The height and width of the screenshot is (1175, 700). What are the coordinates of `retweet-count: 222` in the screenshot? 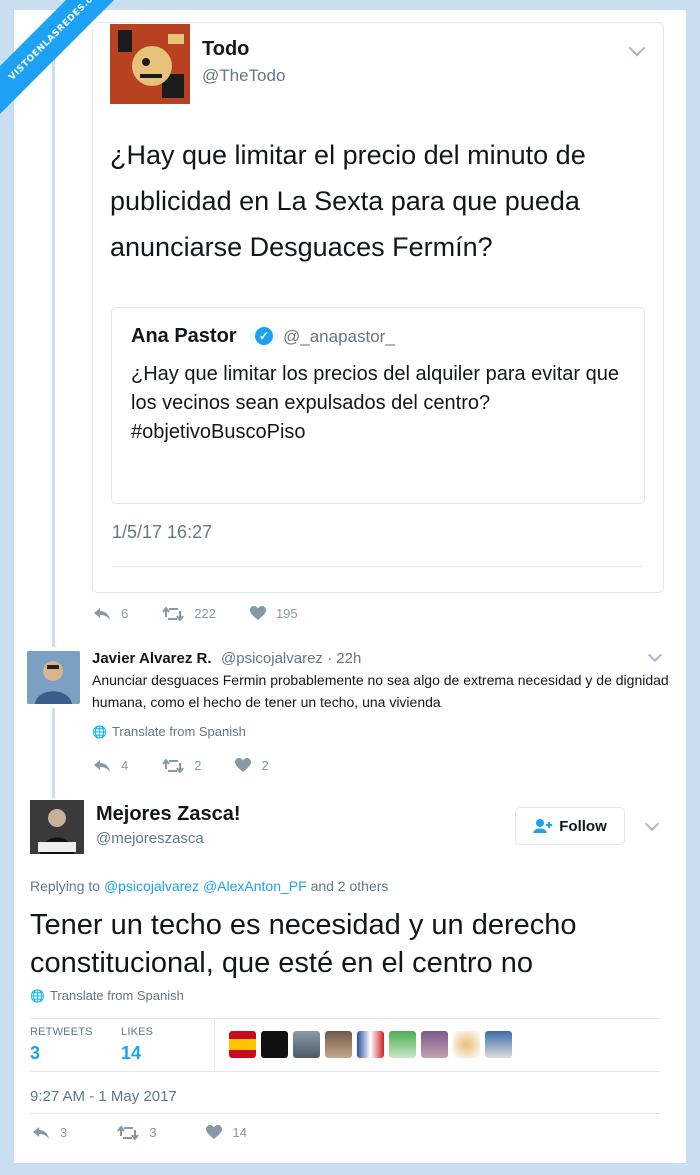 It's located at (205, 613).